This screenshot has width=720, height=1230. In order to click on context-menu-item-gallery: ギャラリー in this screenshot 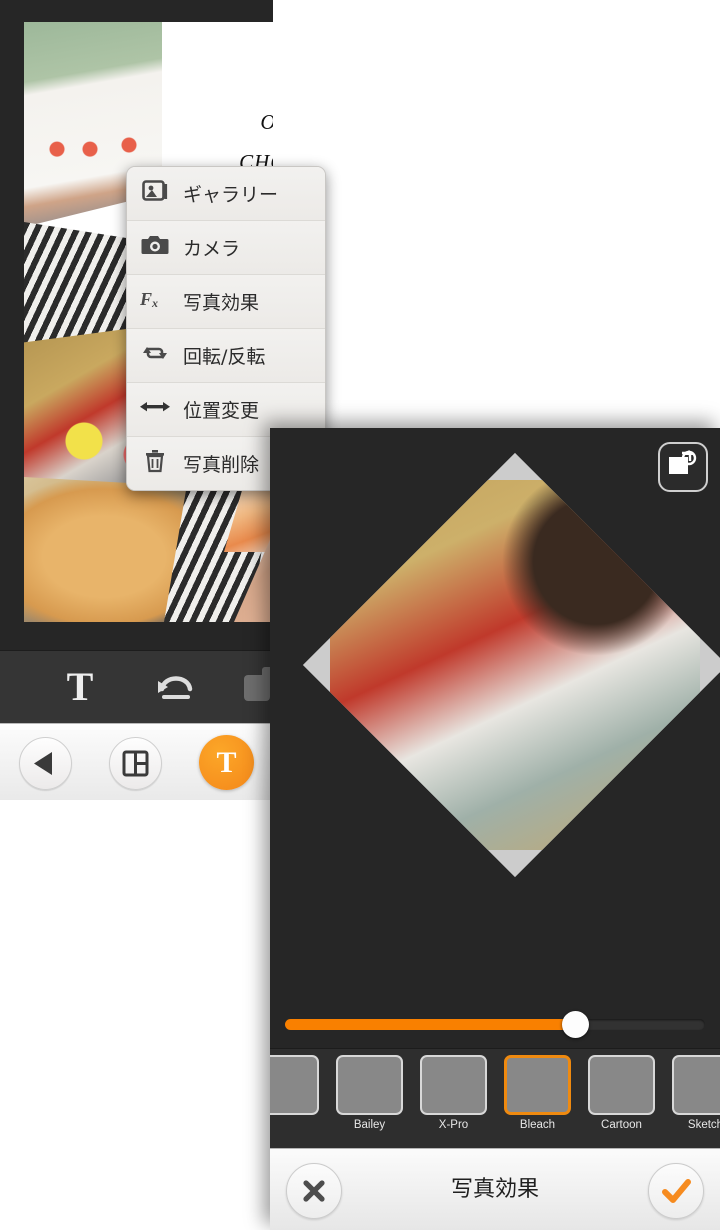, I will do `click(226, 194)`.